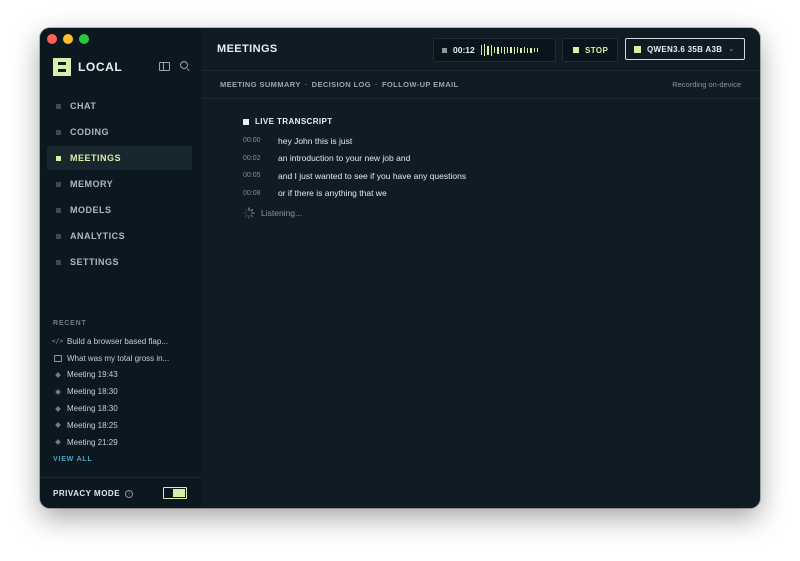 The height and width of the screenshot is (561, 800). I want to click on transcript-line: 00:08 or if there is anything that we, so click(354, 194).